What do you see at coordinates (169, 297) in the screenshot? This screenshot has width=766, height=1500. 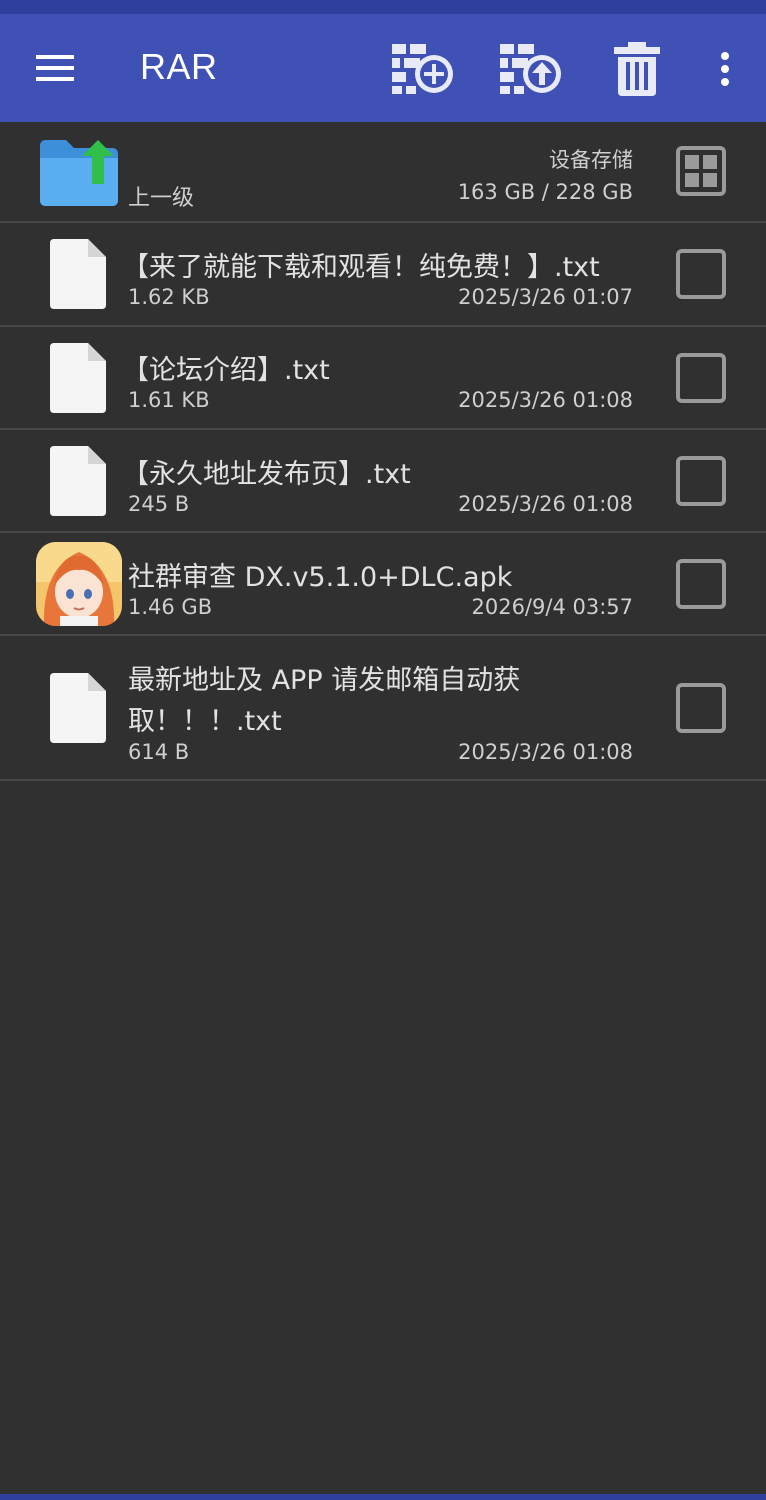 I see `file-size: 1.62 KB` at bounding box center [169, 297].